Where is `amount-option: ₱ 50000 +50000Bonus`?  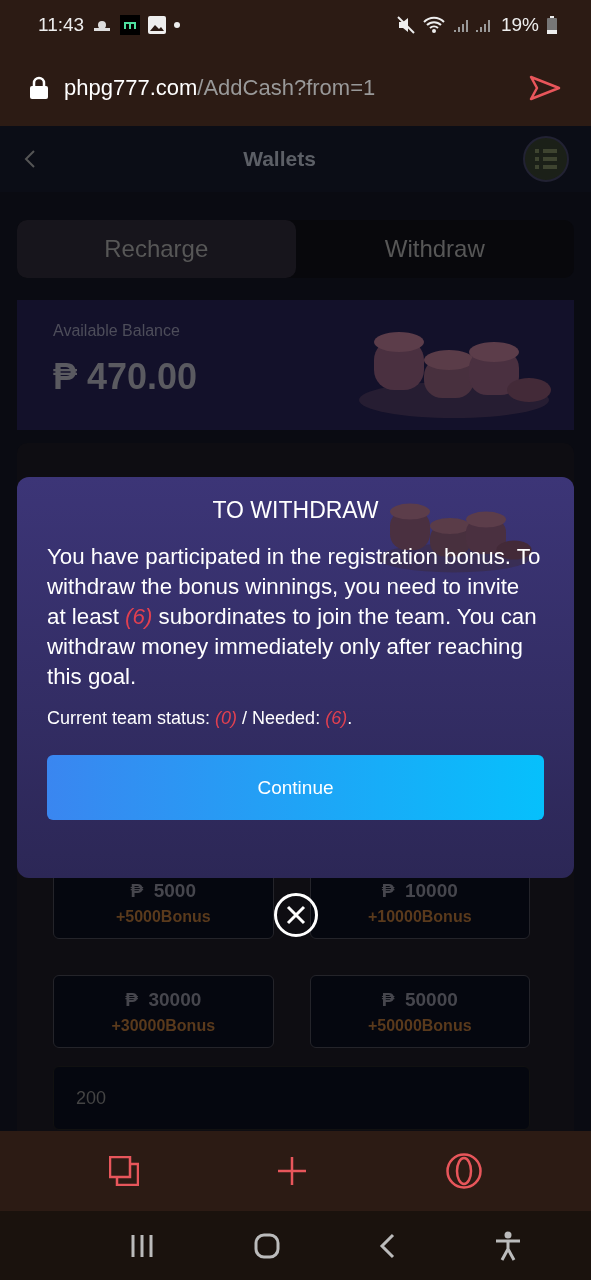
amount-option: ₱ 50000 +50000Bonus is located at coordinates (419, 1011).